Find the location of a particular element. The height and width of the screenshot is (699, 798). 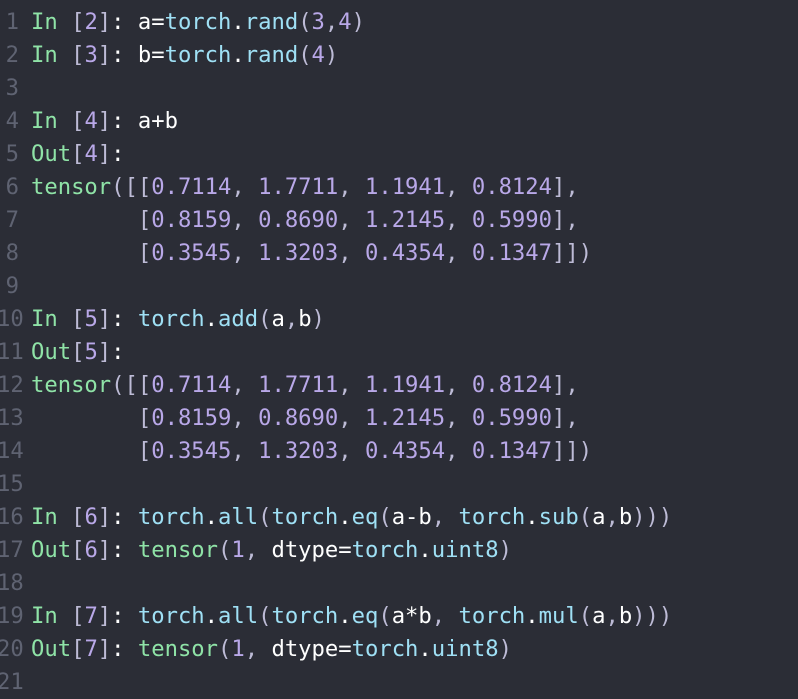

code-line: 4 In [4]: a+b is located at coordinates (399, 121).